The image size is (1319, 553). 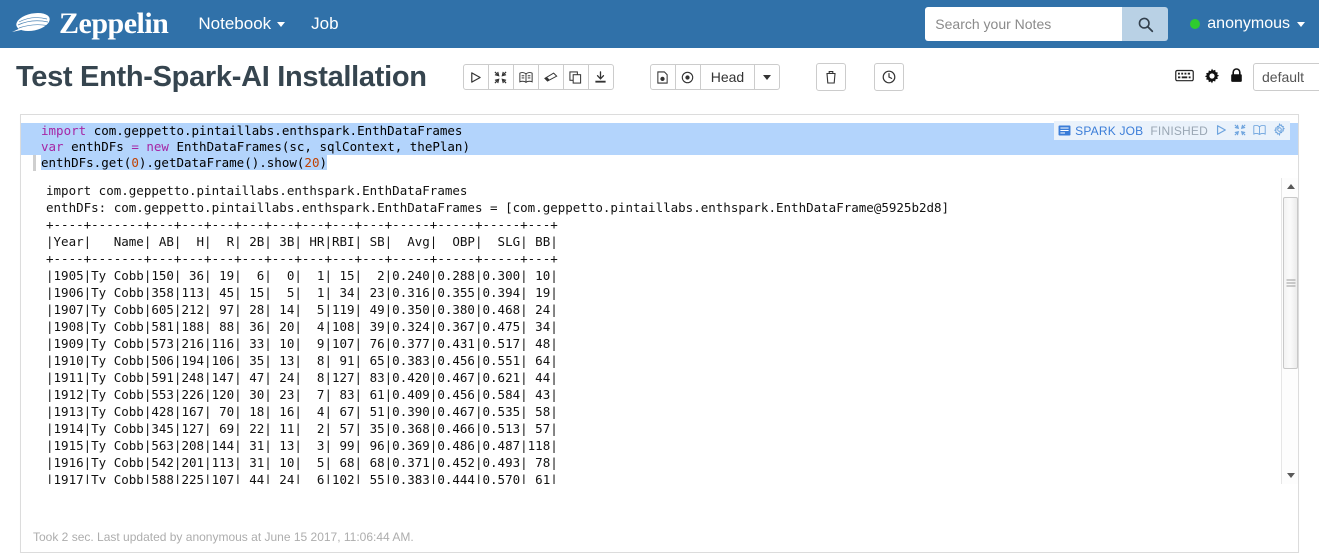 I want to click on schedule-group, so click(x=889, y=77).